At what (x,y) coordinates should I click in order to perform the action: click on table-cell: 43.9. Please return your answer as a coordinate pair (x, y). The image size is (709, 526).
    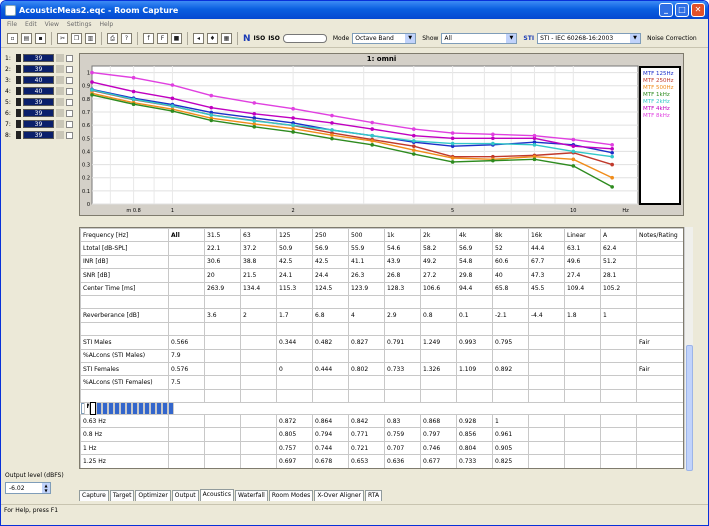
    Looking at the image, I should click on (402, 262).